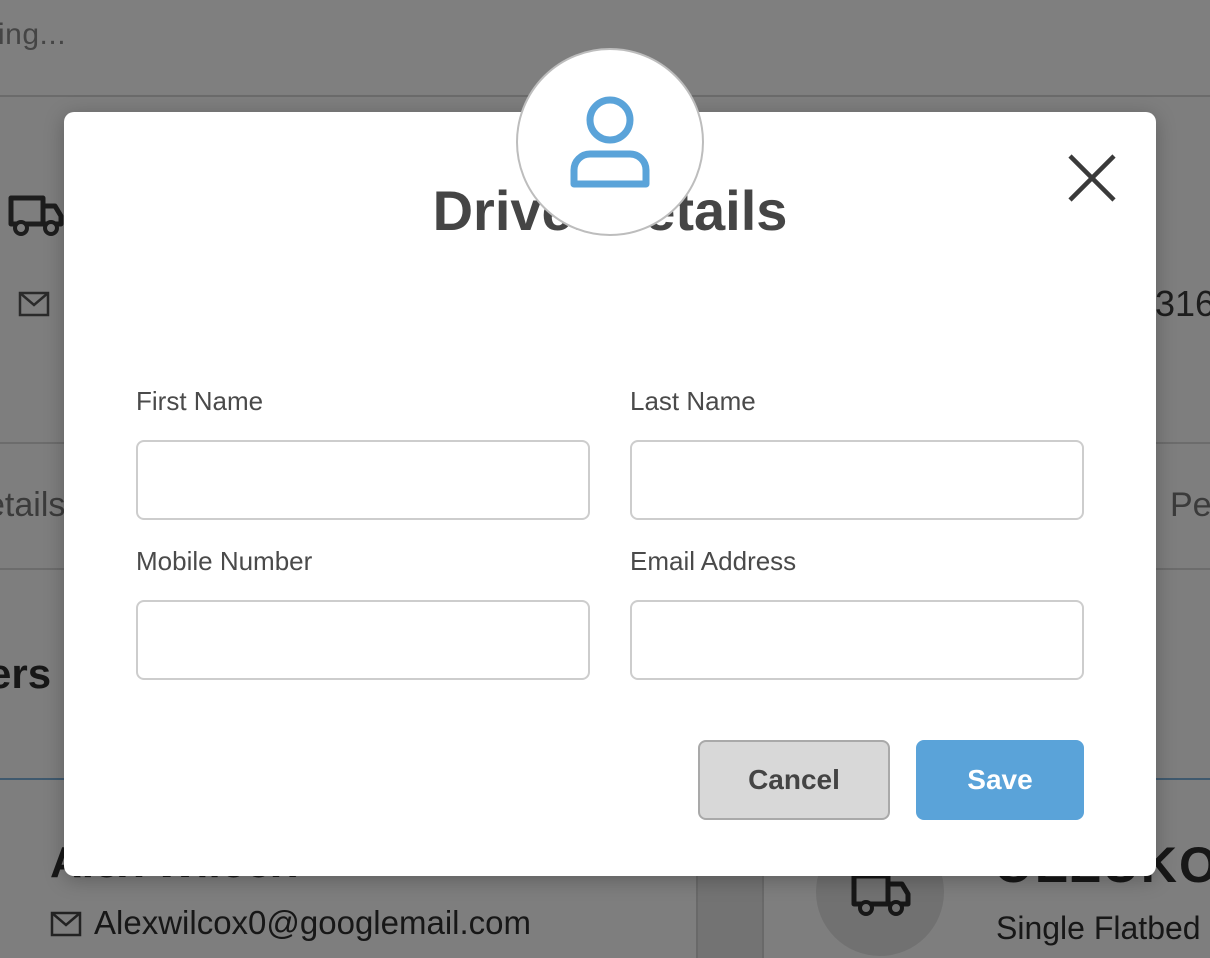  I want to click on user-icon, so click(610, 142).